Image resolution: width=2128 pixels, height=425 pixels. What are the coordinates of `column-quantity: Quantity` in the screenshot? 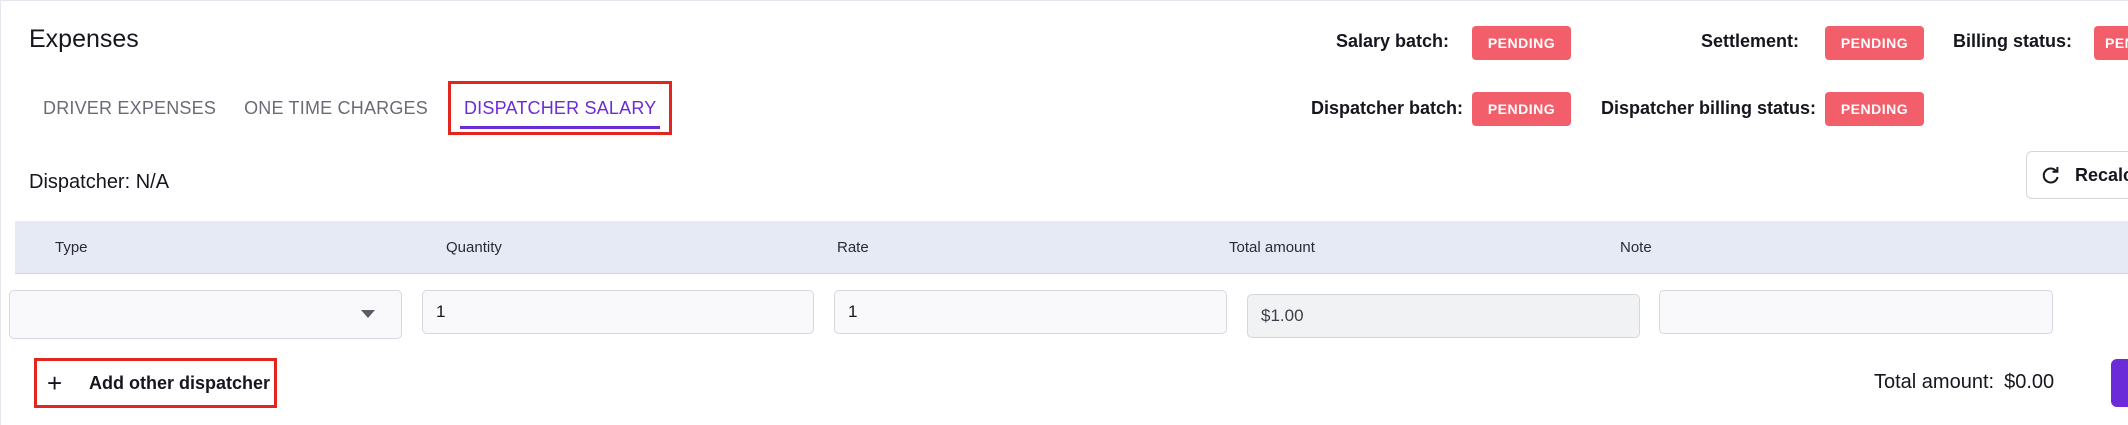 It's located at (474, 247).